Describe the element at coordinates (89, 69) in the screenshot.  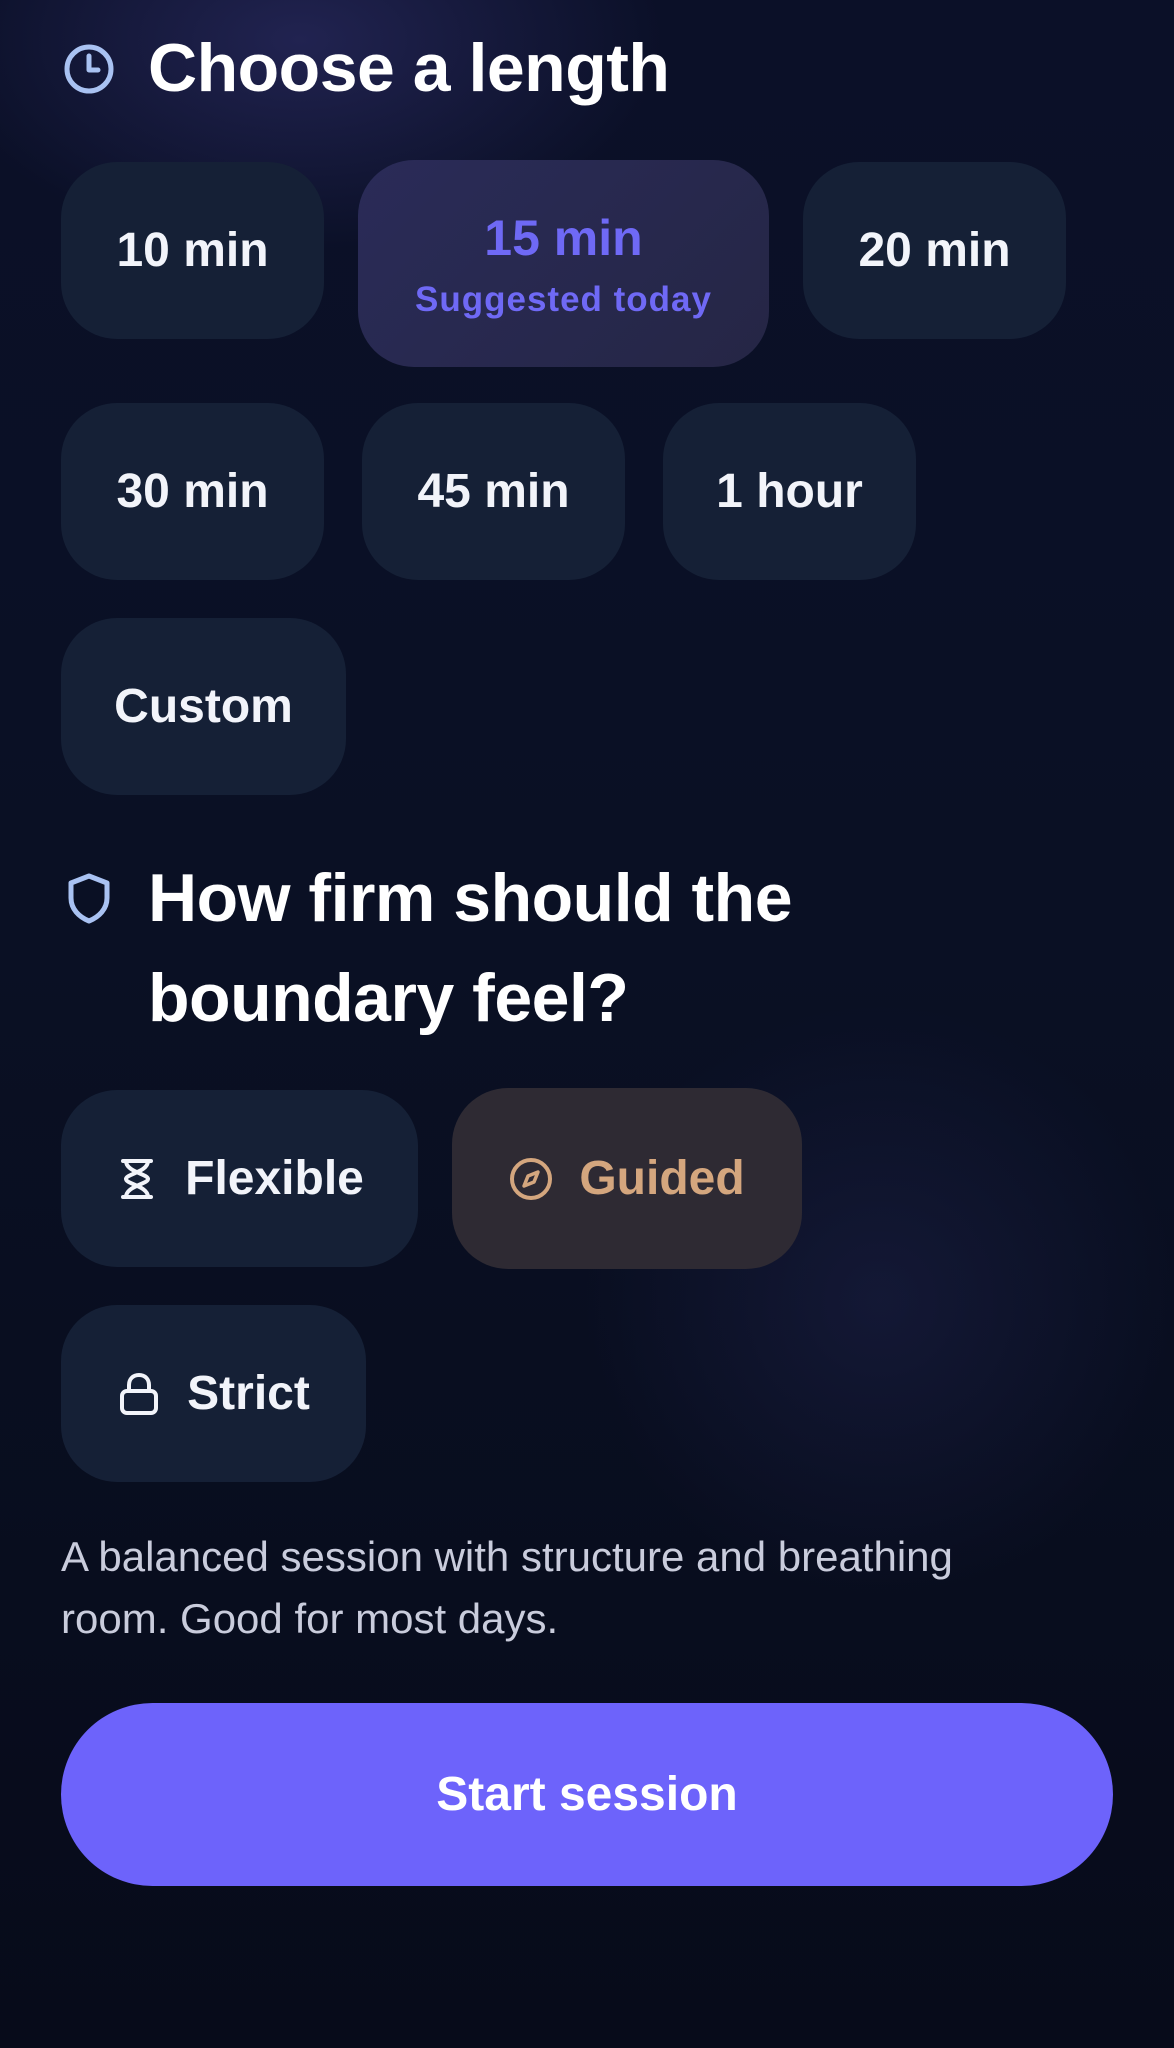
I see `clock-icon` at that location.